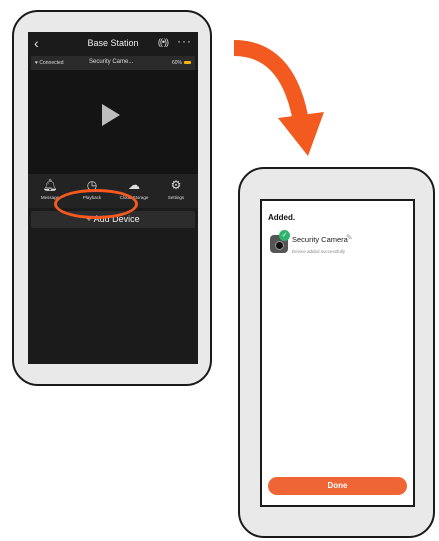  Describe the element at coordinates (279, 245) in the screenshot. I see `camera-lens` at that location.